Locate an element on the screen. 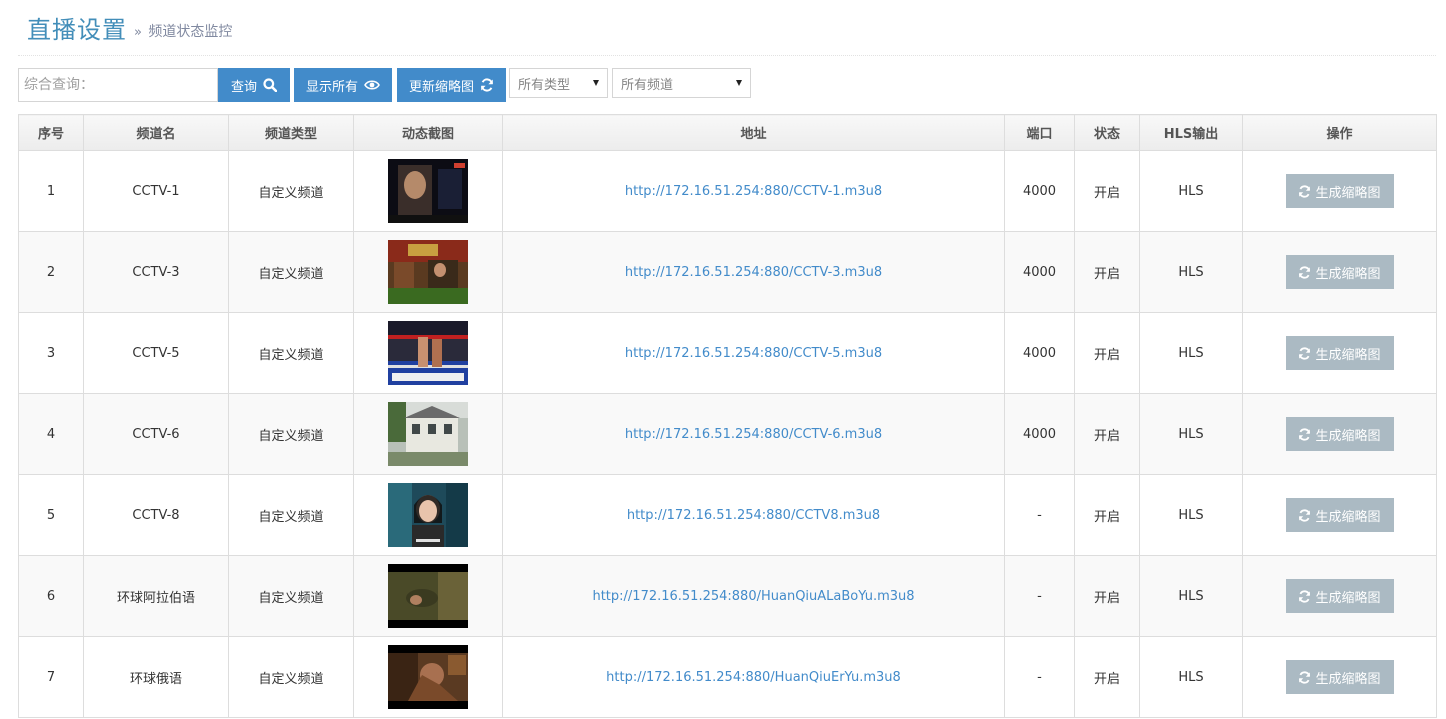 The image size is (1446, 719). type-select: 所有类型 is located at coordinates (558, 83).